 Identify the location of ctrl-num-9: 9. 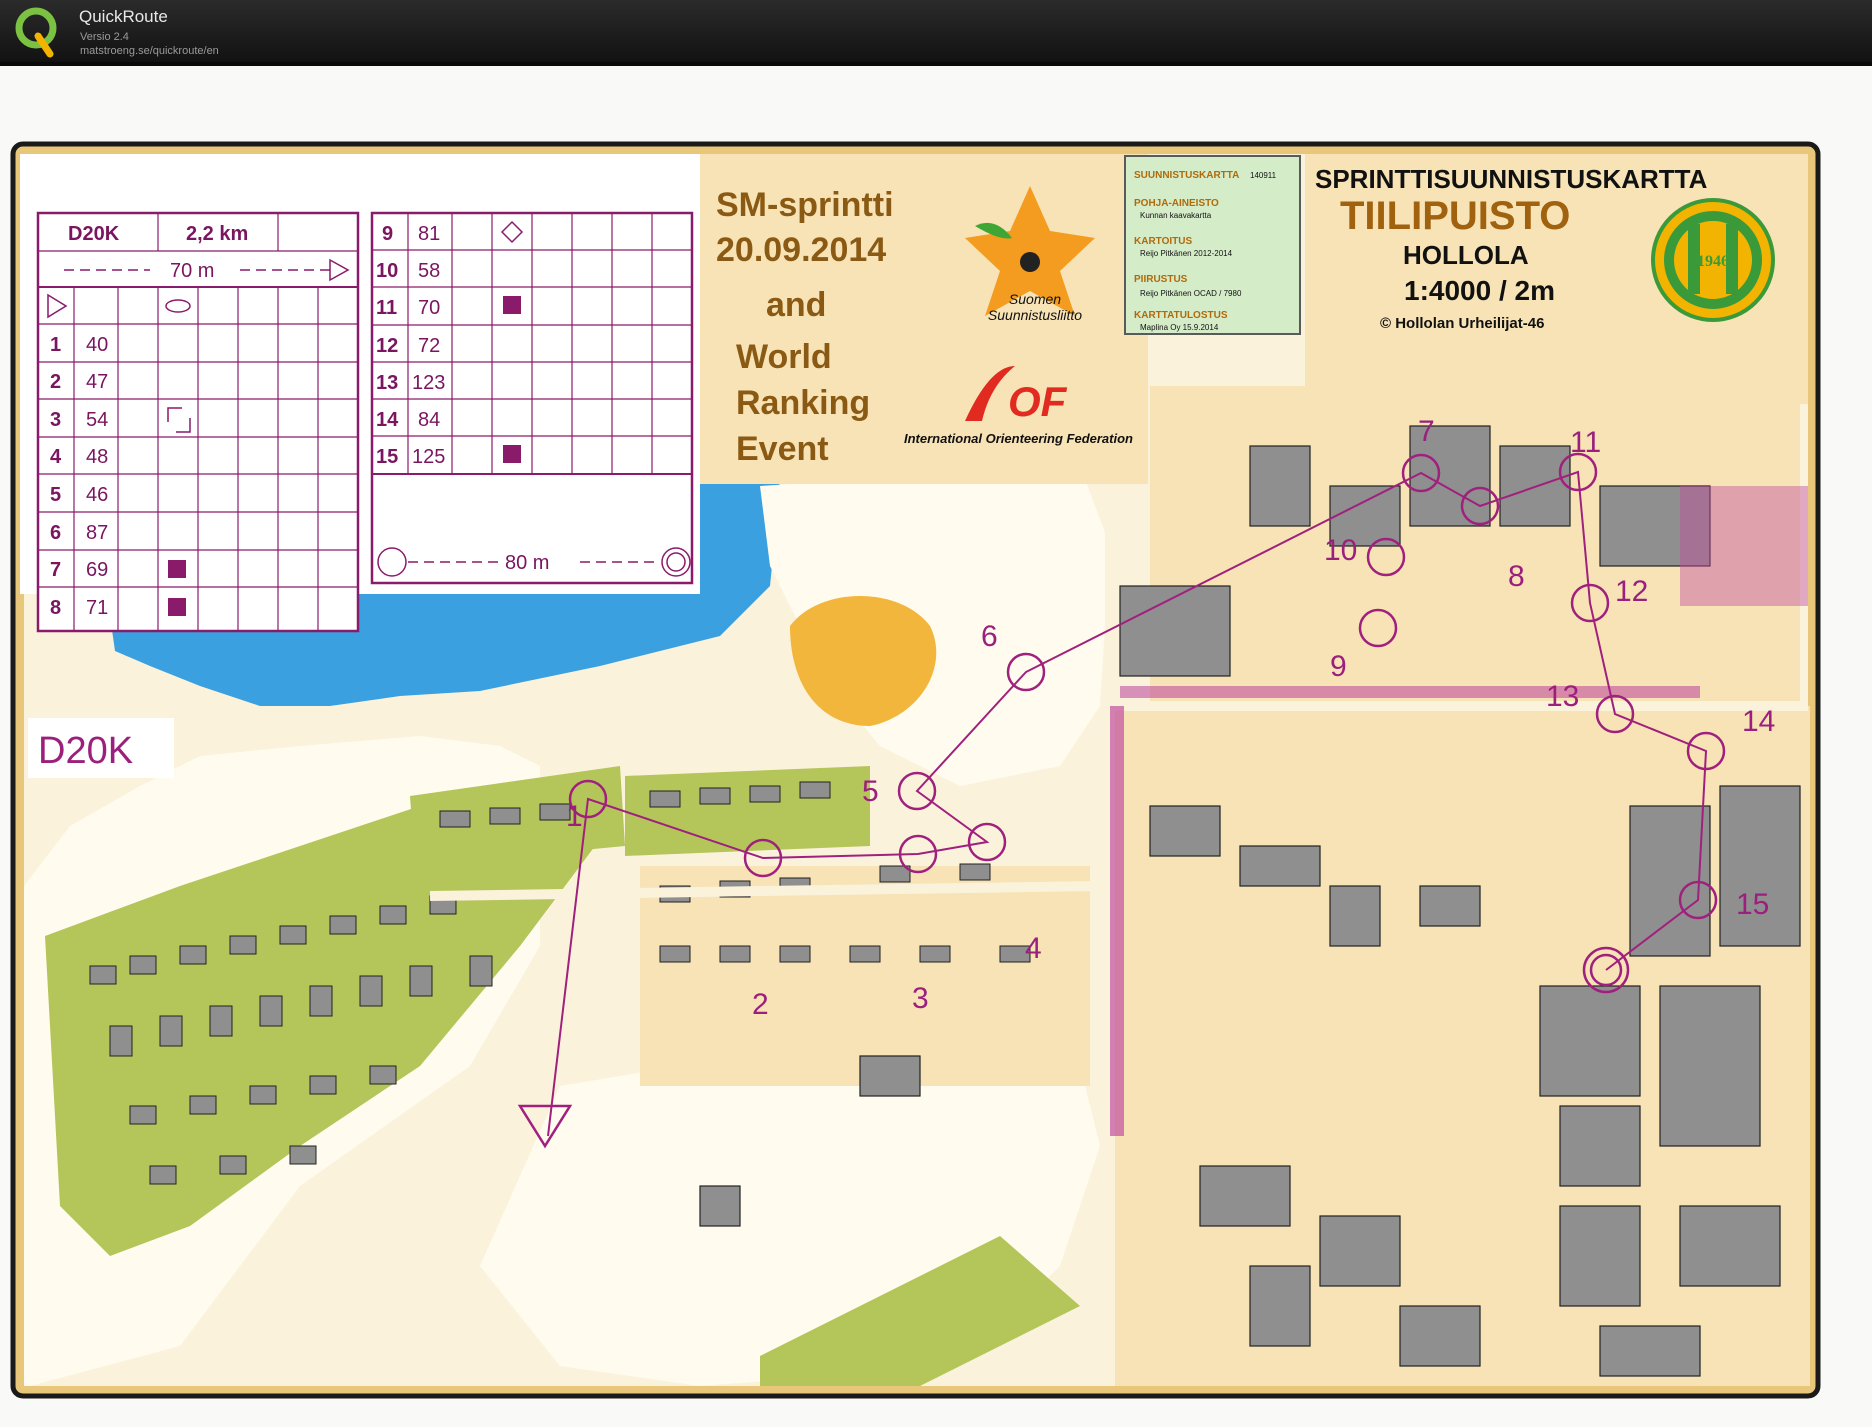
(387, 234).